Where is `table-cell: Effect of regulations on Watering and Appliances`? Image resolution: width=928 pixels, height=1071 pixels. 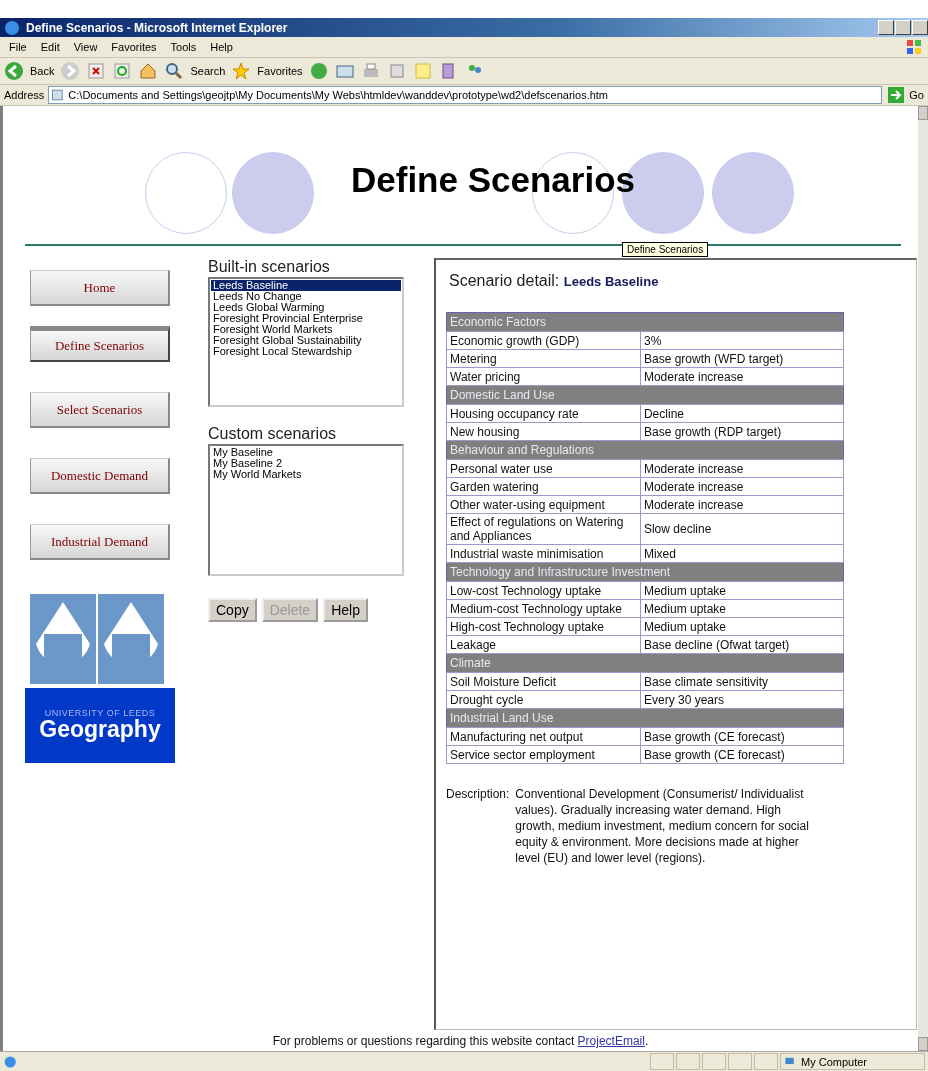 table-cell: Effect of regulations on Watering and Appliances is located at coordinates (543, 529).